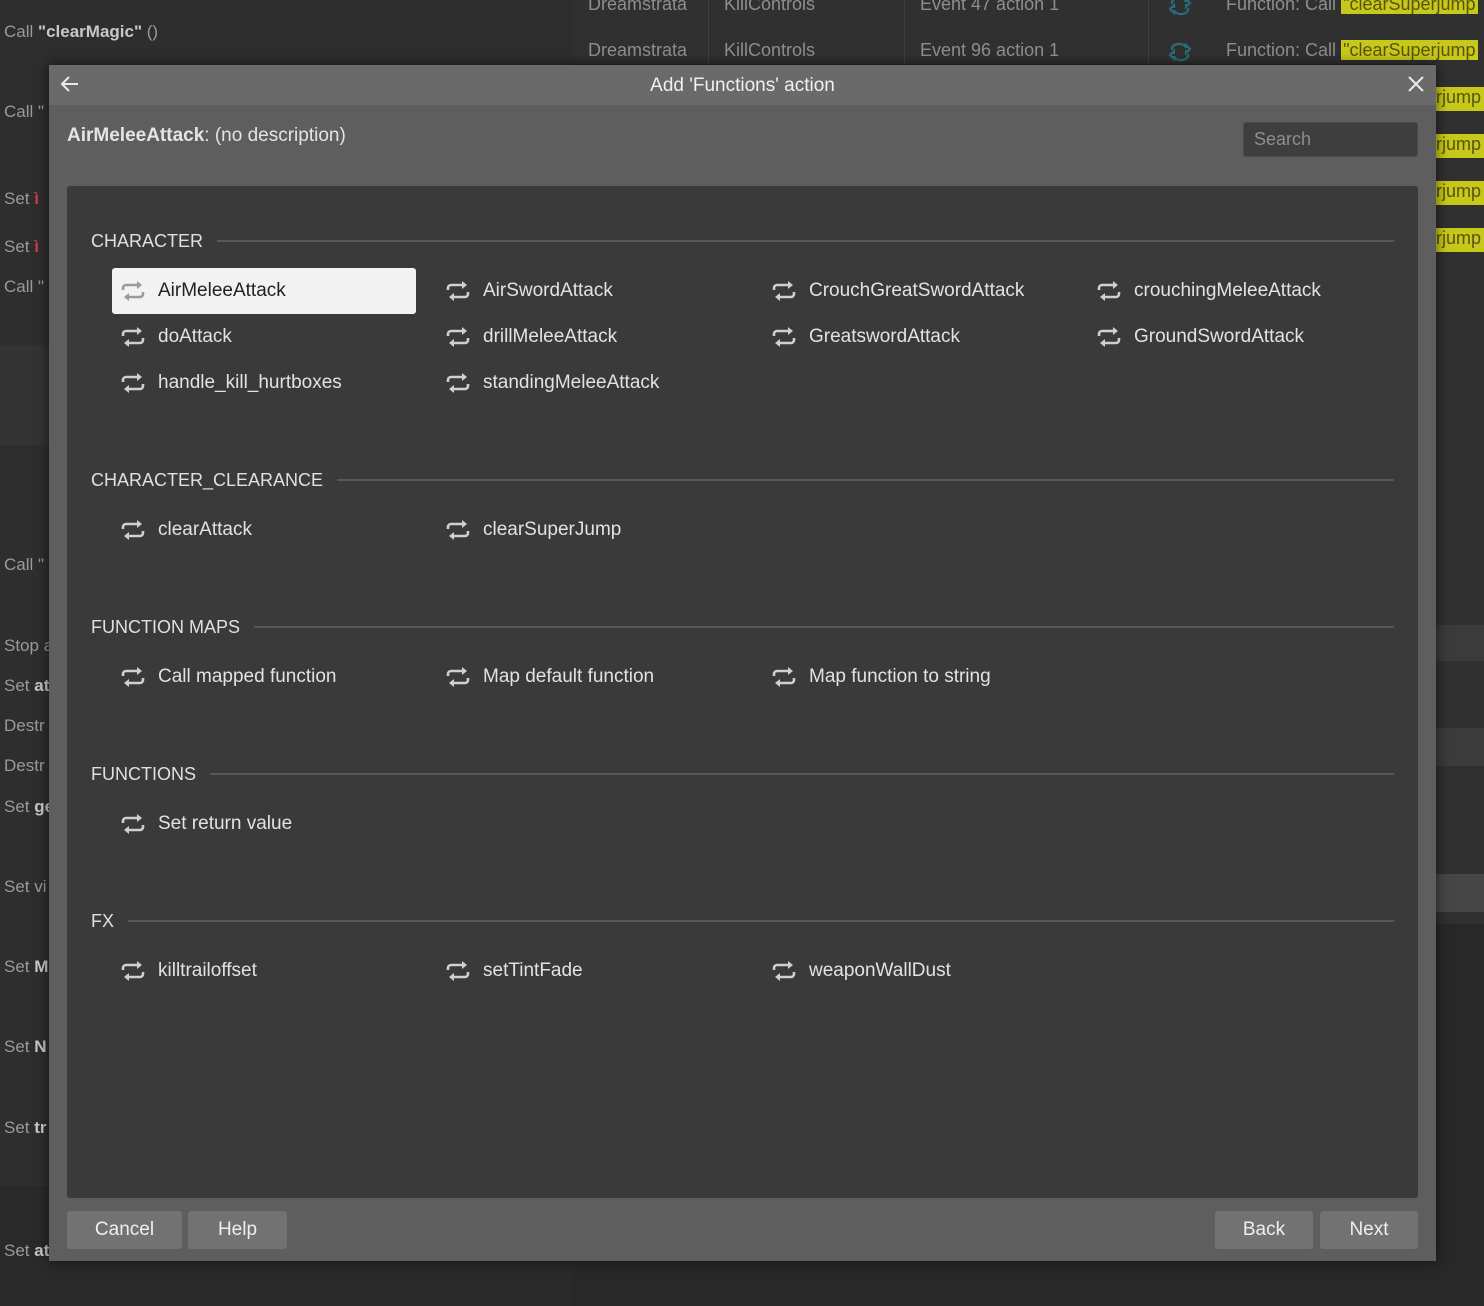 Image resolution: width=1484 pixels, height=1306 pixels. I want to click on action-item-label: drillMeleeAttack, so click(550, 336).